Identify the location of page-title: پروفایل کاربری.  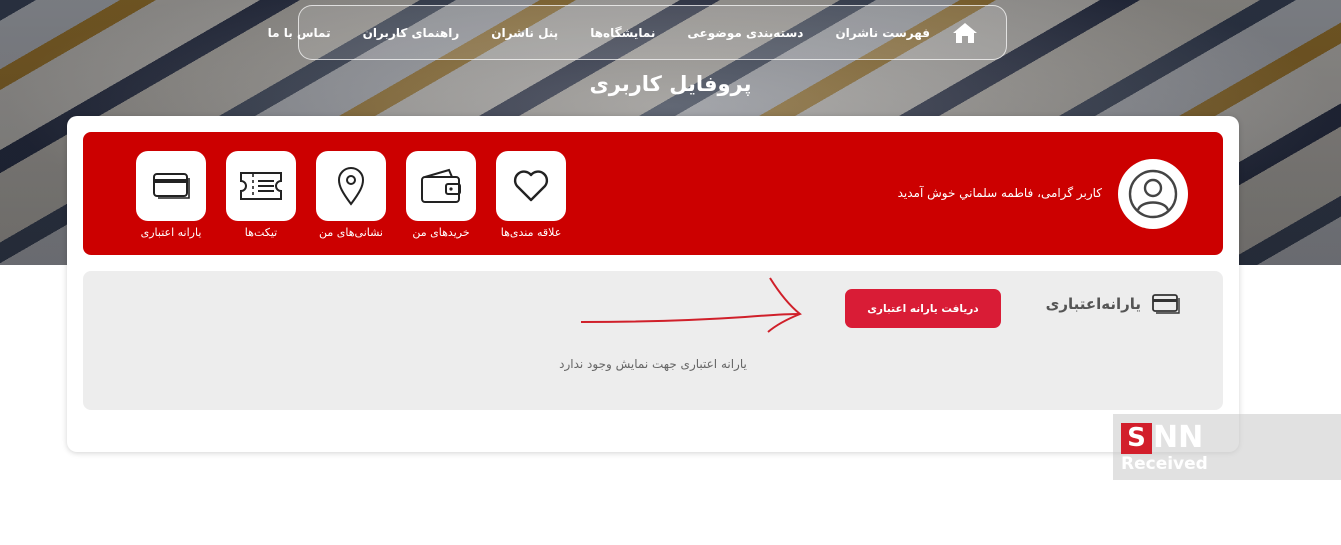
(670, 84).